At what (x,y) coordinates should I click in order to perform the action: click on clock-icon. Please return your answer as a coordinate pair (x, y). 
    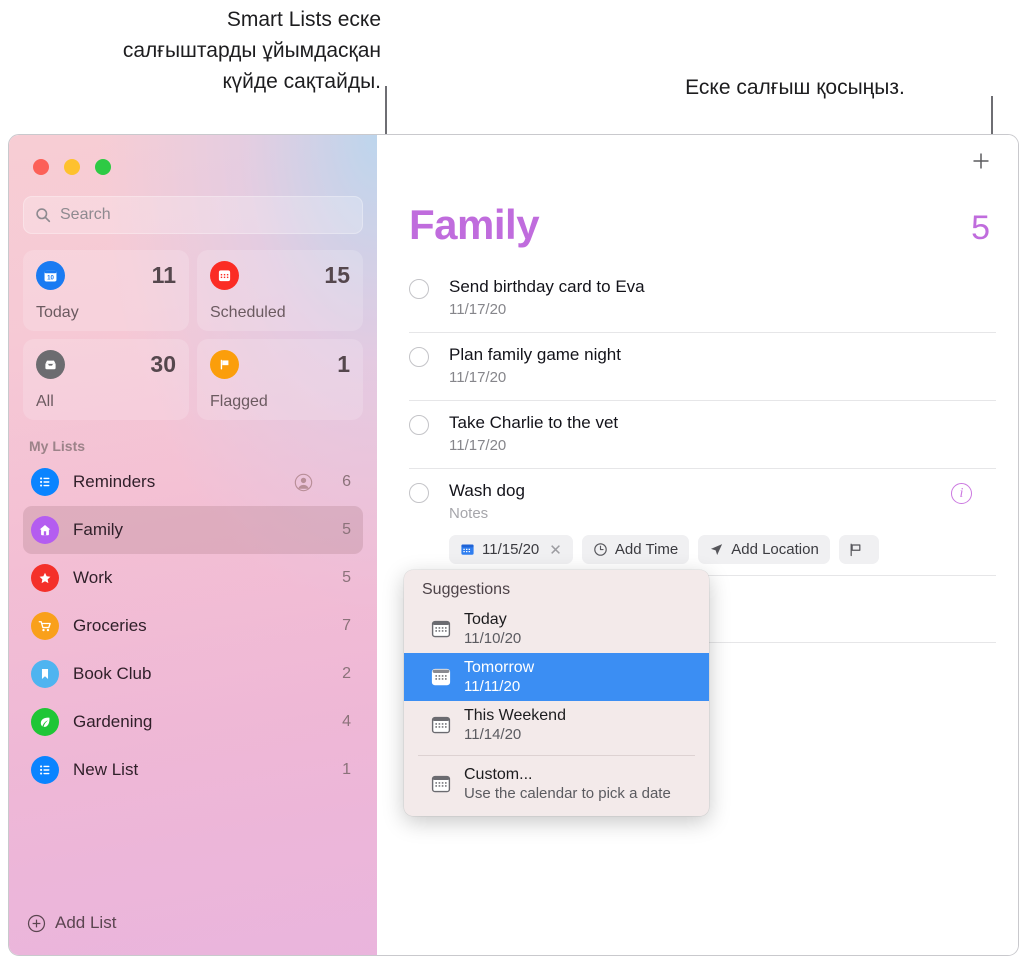
    Looking at the image, I should click on (600, 549).